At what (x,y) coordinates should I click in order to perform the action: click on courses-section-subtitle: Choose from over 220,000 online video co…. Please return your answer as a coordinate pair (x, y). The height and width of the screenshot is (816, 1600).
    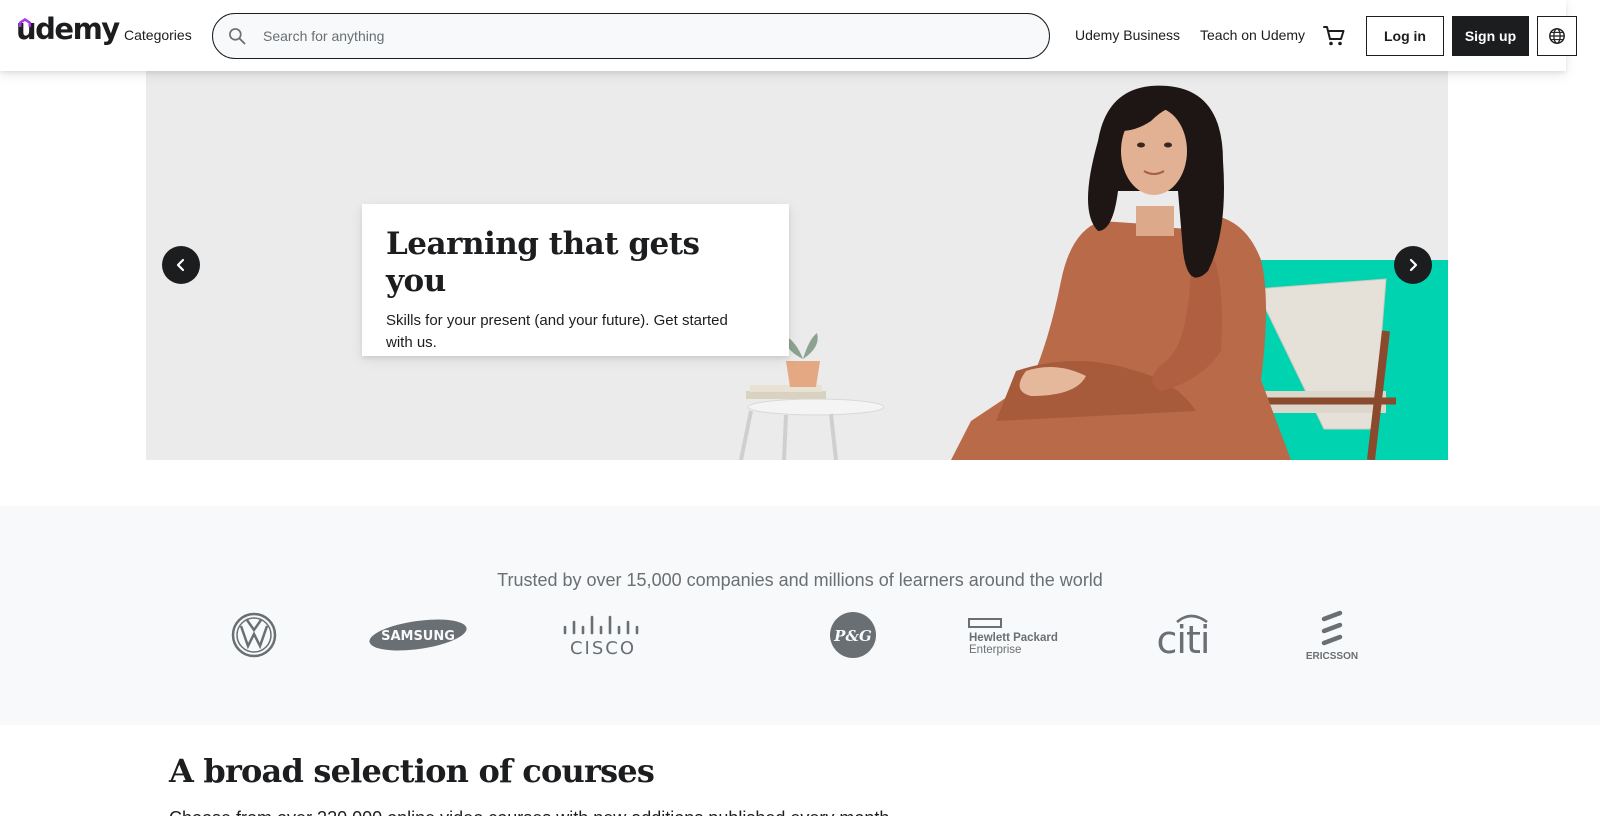
    Looking at the image, I should click on (529, 812).